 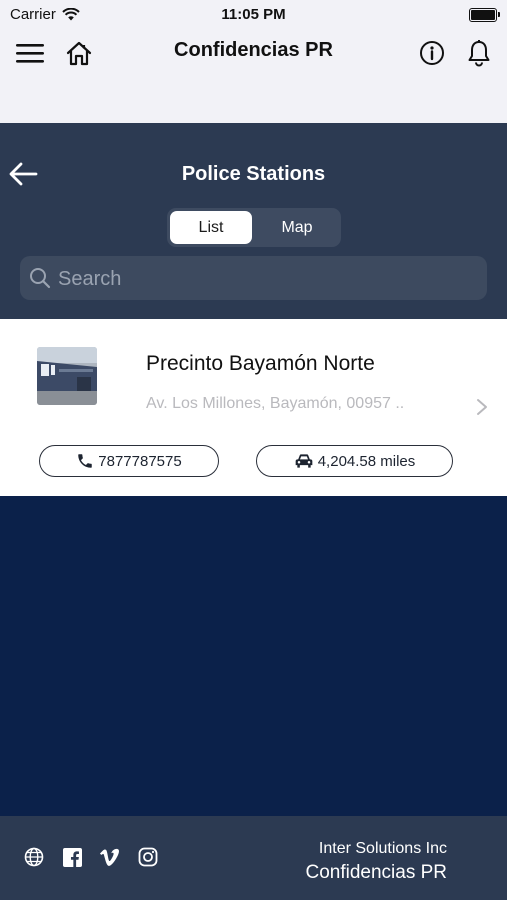 What do you see at coordinates (67, 376) in the screenshot?
I see `station-thumbnail` at bounding box center [67, 376].